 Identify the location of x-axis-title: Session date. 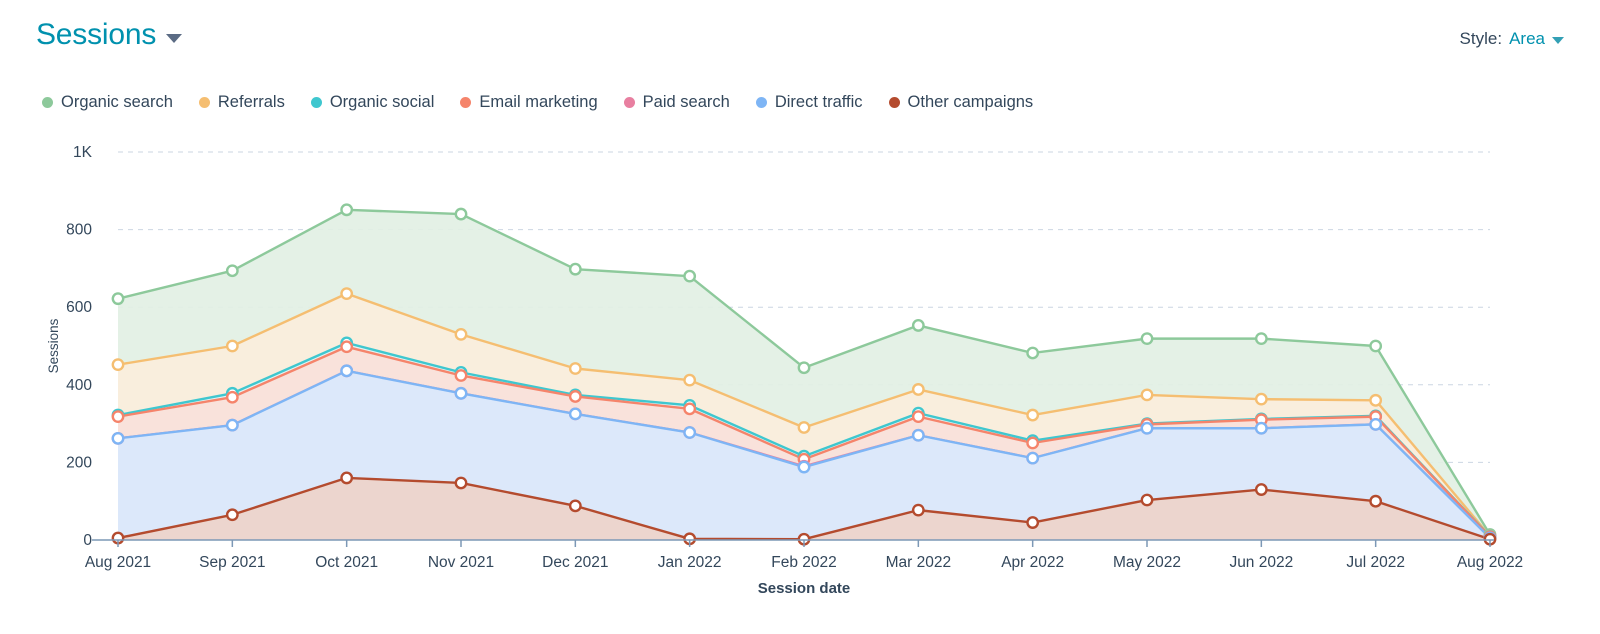
(804, 588).